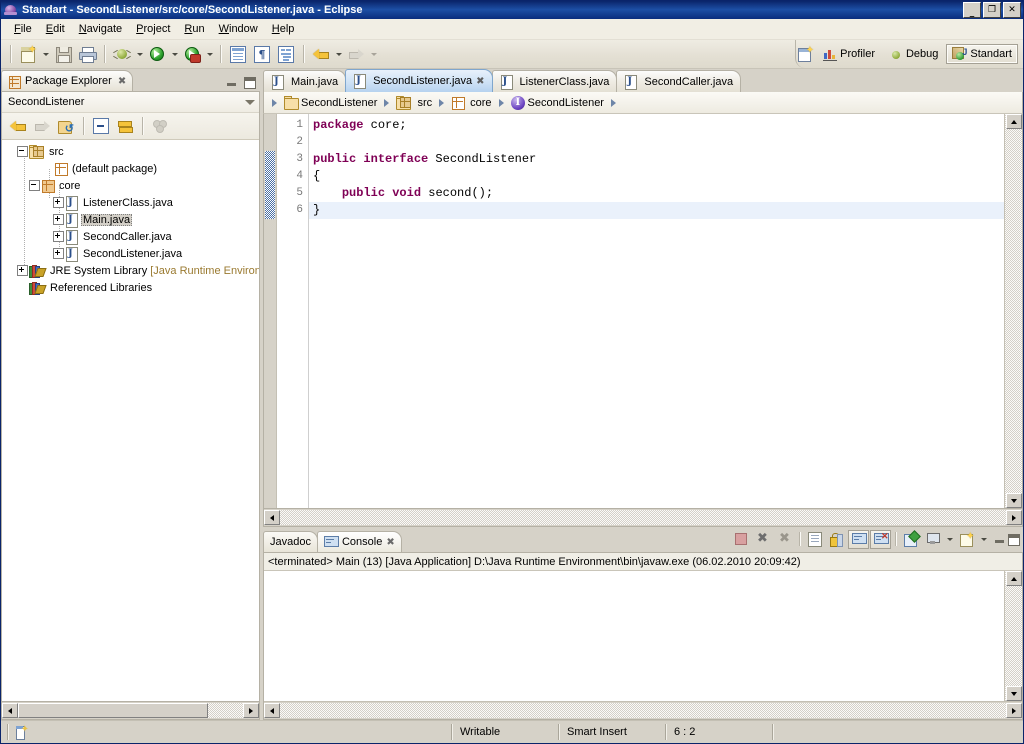 Image resolution: width=1024 pixels, height=744 pixels. Describe the element at coordinates (1013, 311) in the screenshot. I see `editor-vertical-scrollbar` at that location.